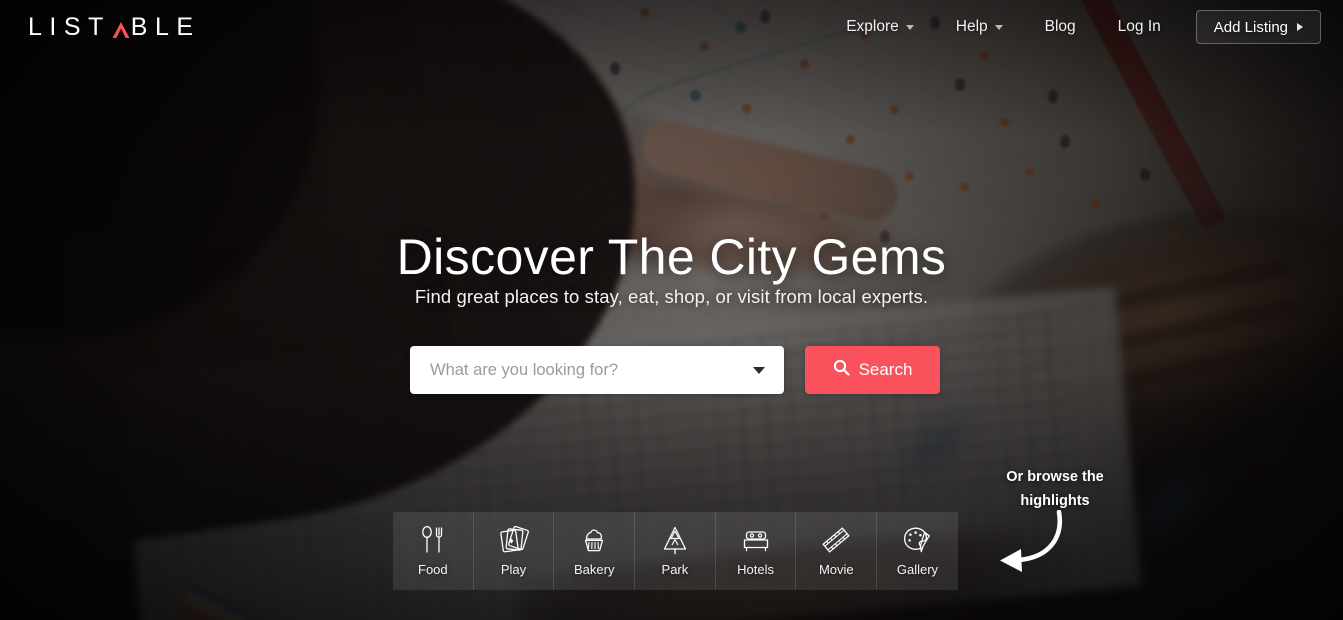 Image resolution: width=1343 pixels, height=620 pixels. I want to click on logo-accent-a-icon, so click(120, 28).